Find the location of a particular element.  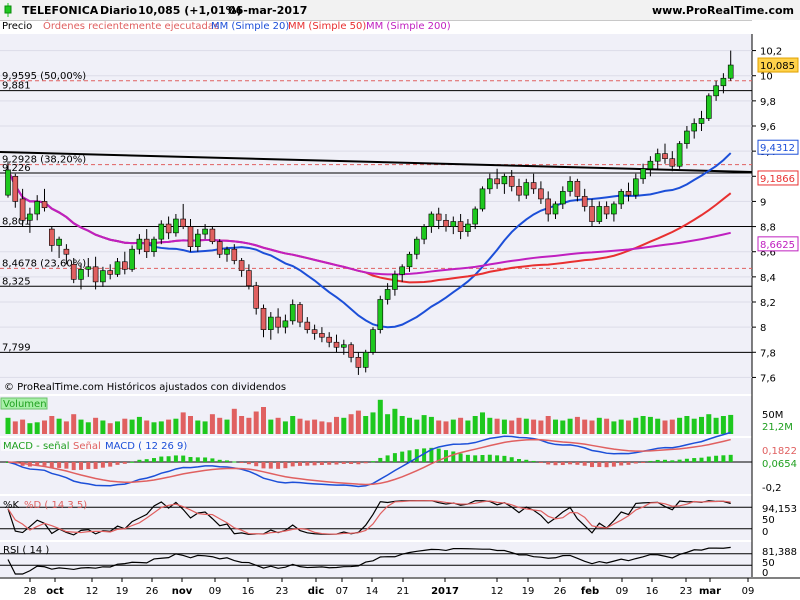

rsi-label: RSI ( 14 ) is located at coordinates (26, 550).